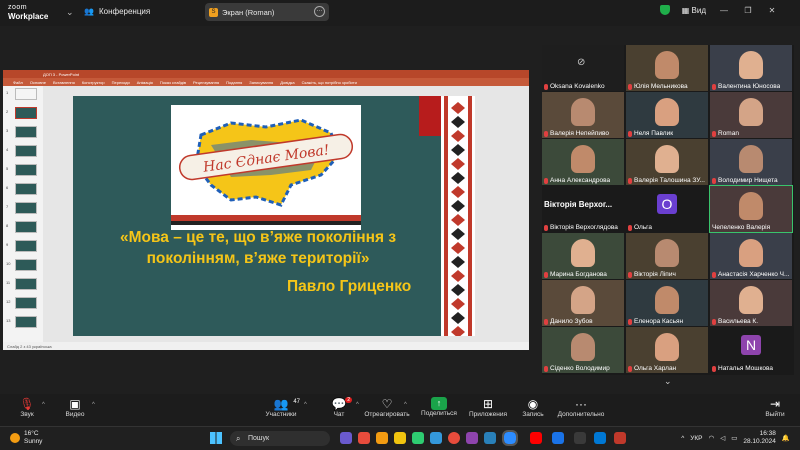 The width and height of the screenshot is (800, 450). What do you see at coordinates (581, 407) in the screenshot?
I see `more-button: ··· Дополнительно` at bounding box center [581, 407].